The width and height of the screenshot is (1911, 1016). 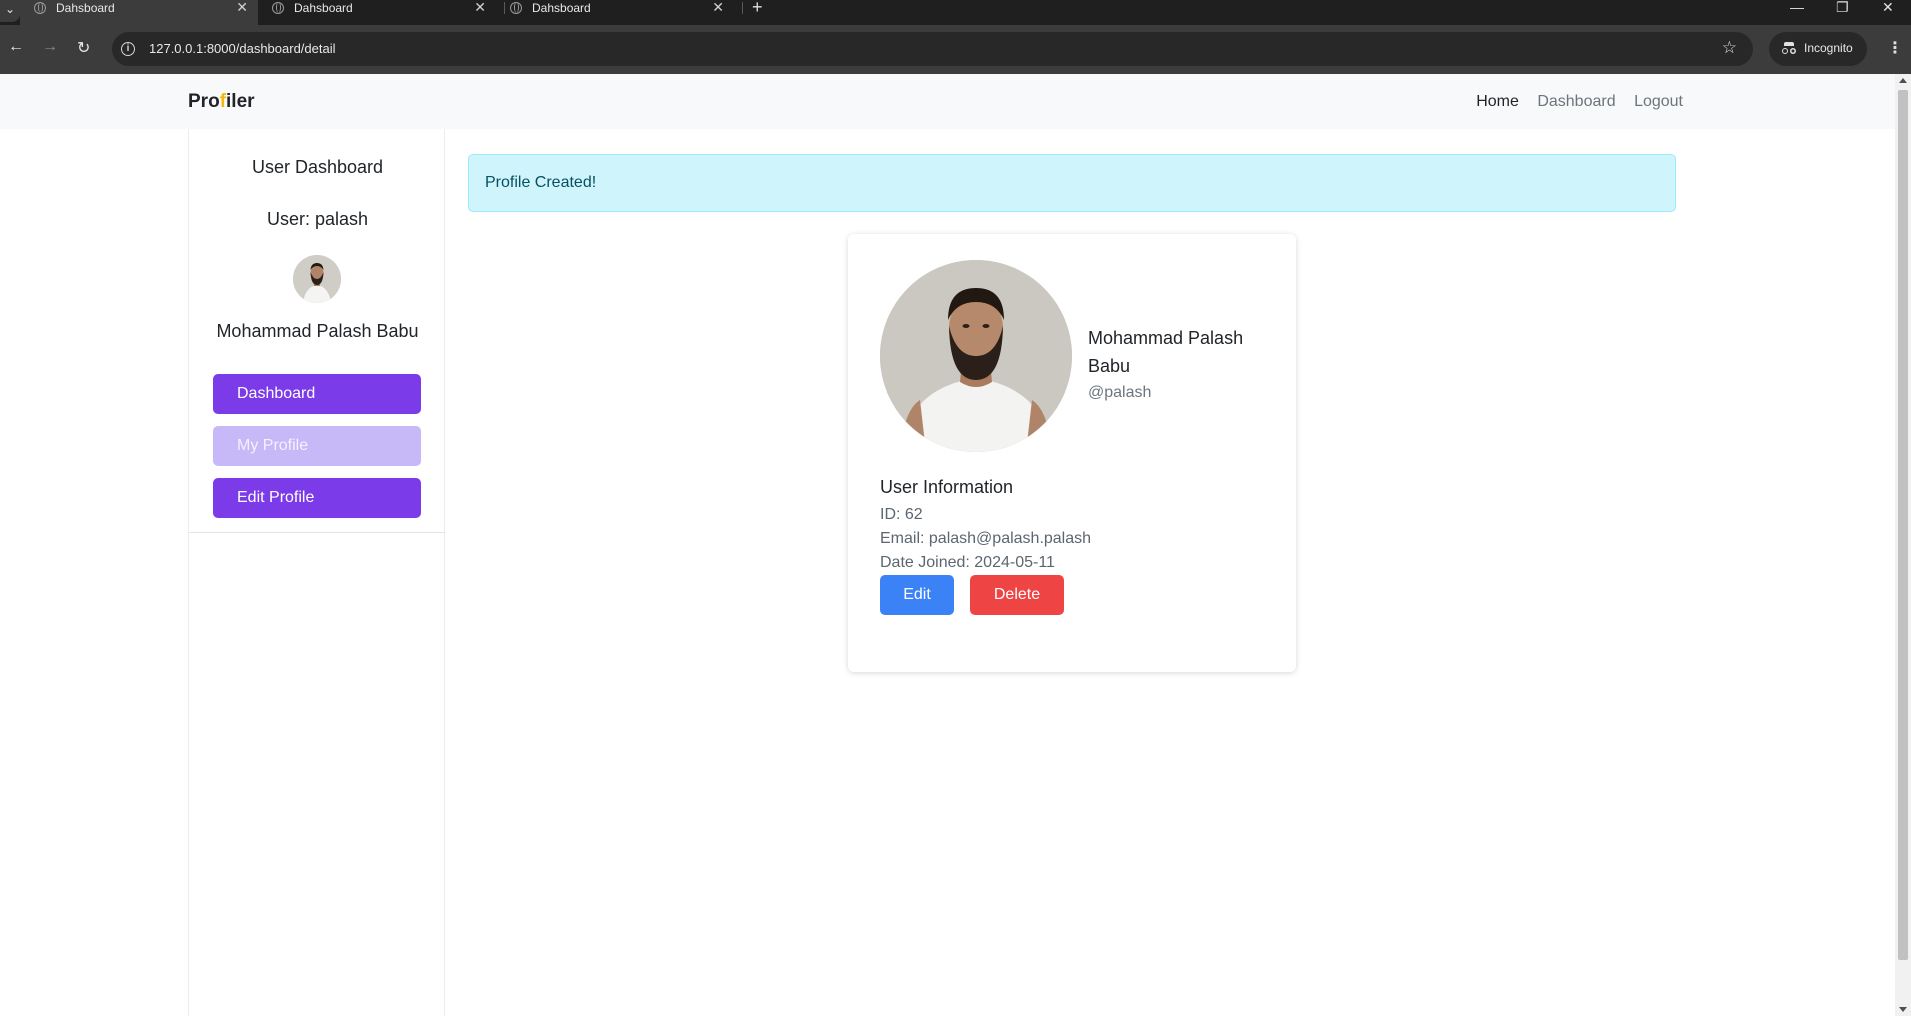 I want to click on brand-text-end: iler, so click(x=240, y=101).